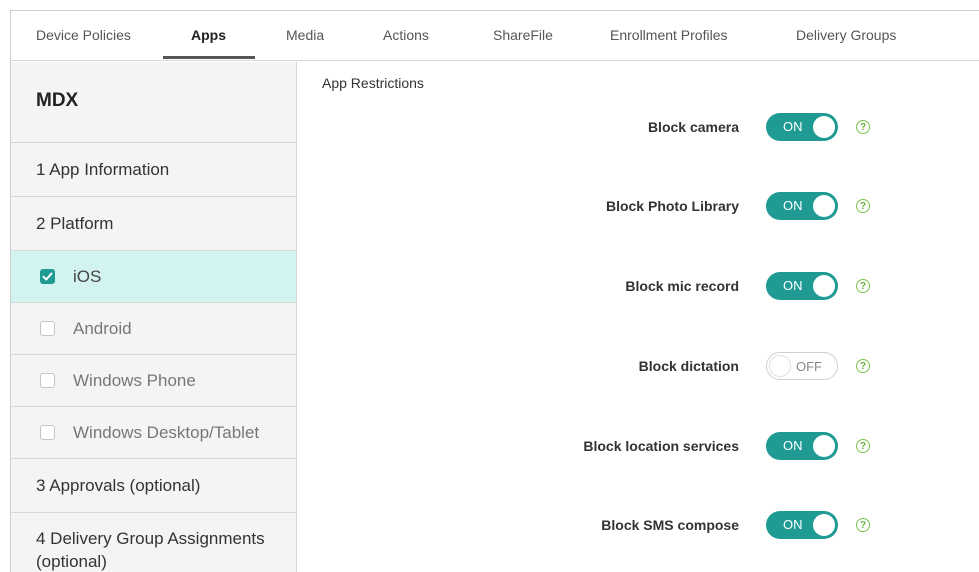  Describe the element at coordinates (682, 286) in the screenshot. I see `restriction-label: Block mic record` at that location.